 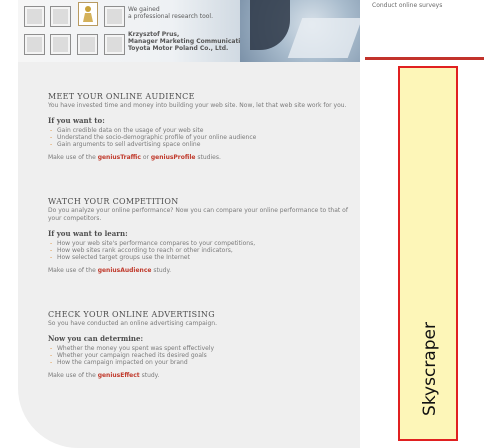 What do you see at coordinates (178, 48) in the screenshot?
I see `quote-author-company: Toyota Motor Poland Co., Ltd.` at bounding box center [178, 48].